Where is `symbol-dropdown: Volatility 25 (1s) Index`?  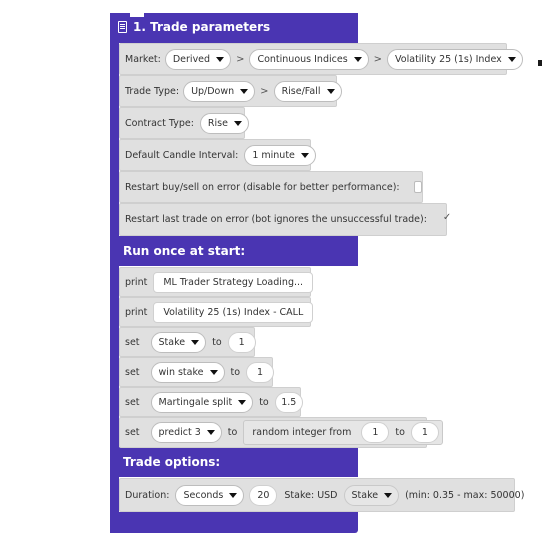 symbol-dropdown: Volatility 25 (1s) Index is located at coordinates (455, 59).